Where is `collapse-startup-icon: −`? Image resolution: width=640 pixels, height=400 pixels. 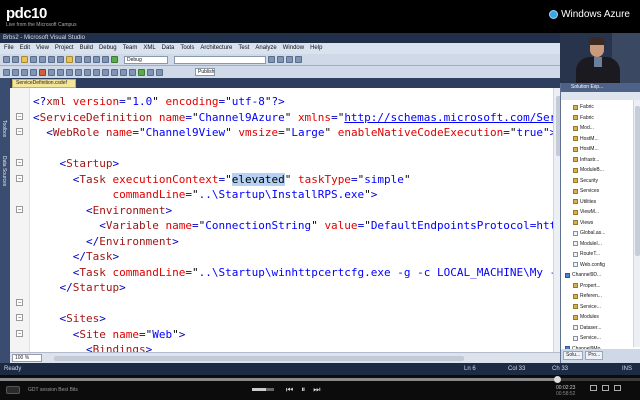
collapse-startup-icon: − is located at coordinates (19, 162).